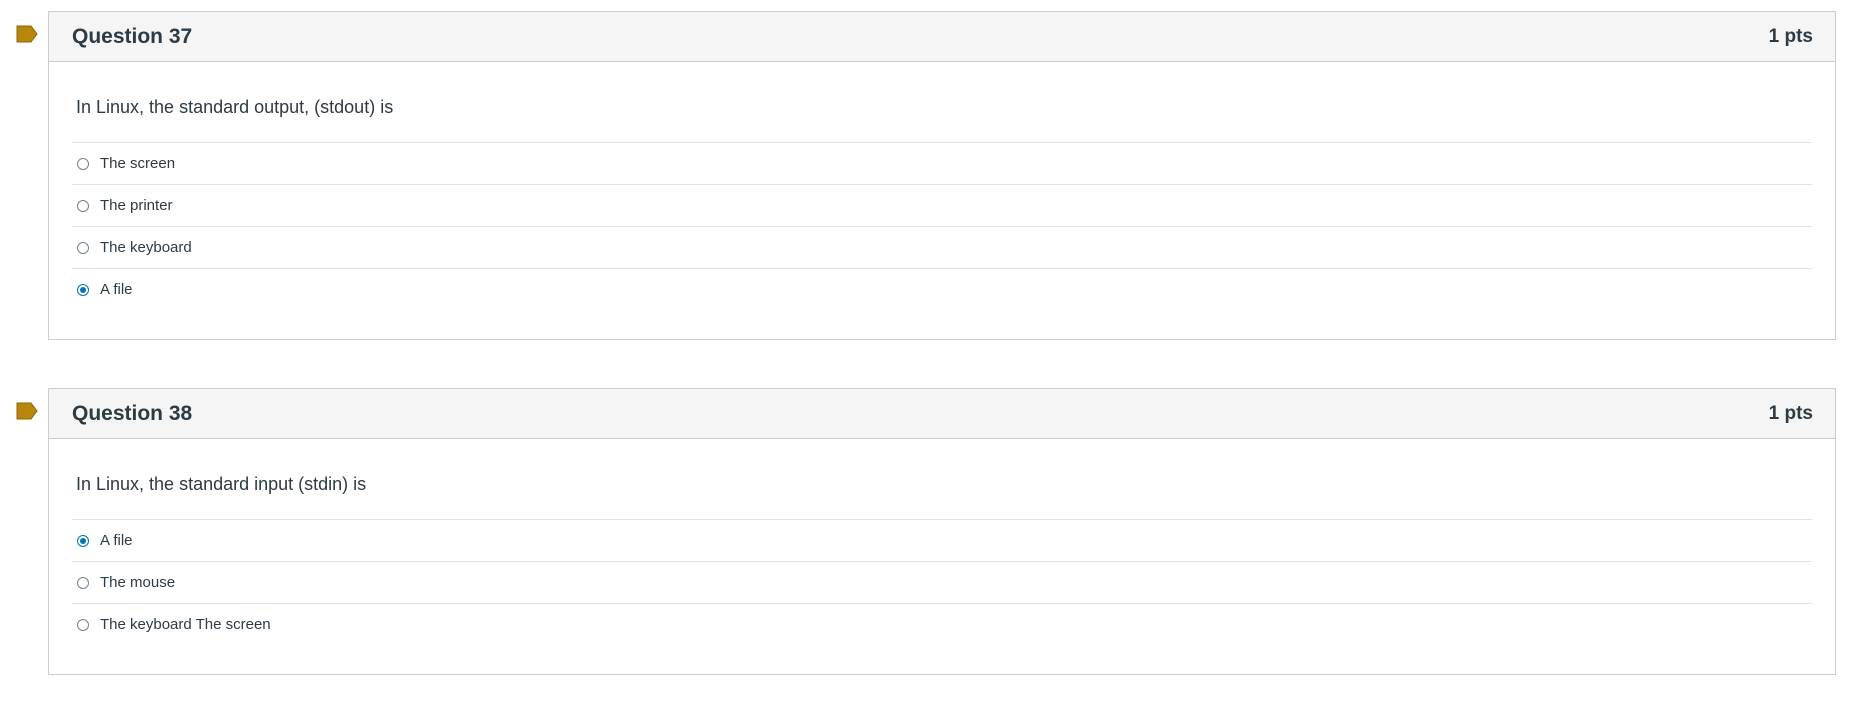 Image resolution: width=1859 pixels, height=701 pixels. I want to click on question-title: Question 38, so click(132, 413).